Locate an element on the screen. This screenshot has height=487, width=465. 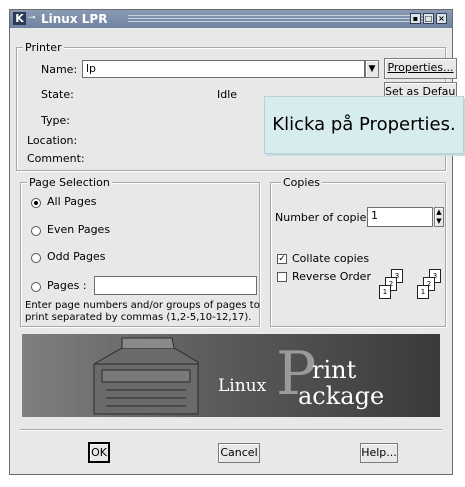
instruction-callout: Klicka på Properties. is located at coordinates (364, 125).